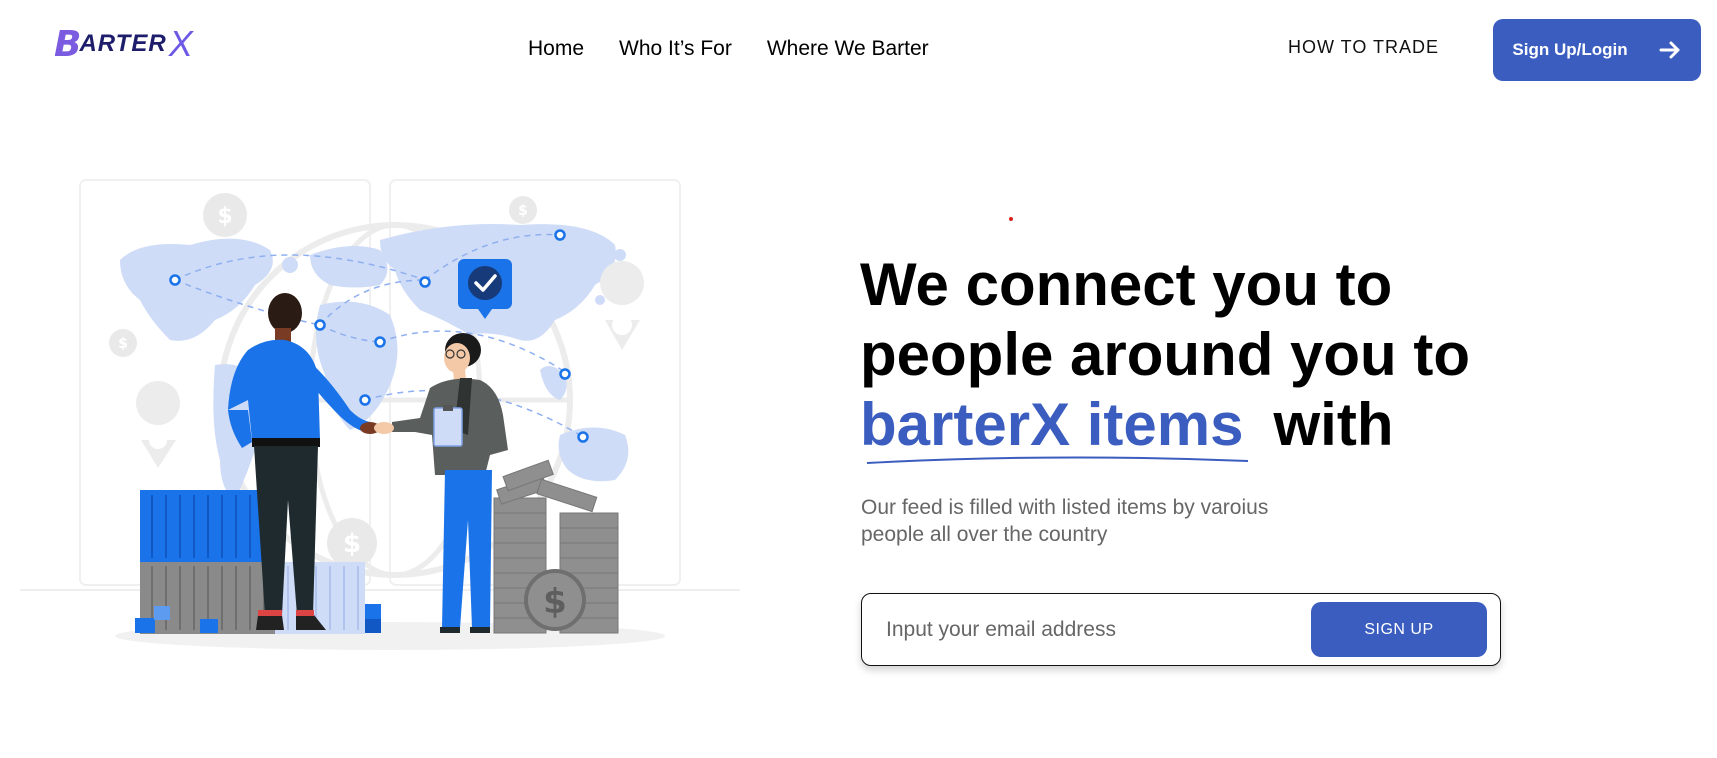 Image resolution: width=1717 pixels, height=758 pixels. Describe the element at coordinates (675, 49) in the screenshot. I see `nav-who-its-for: Who It’s For` at that location.